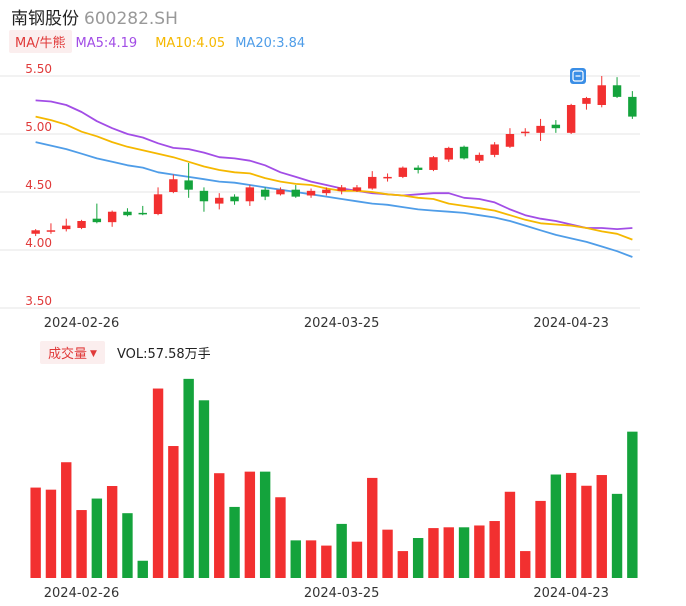  Describe the element at coordinates (578, 76) in the screenshot. I see `event-marker-icon` at that location.